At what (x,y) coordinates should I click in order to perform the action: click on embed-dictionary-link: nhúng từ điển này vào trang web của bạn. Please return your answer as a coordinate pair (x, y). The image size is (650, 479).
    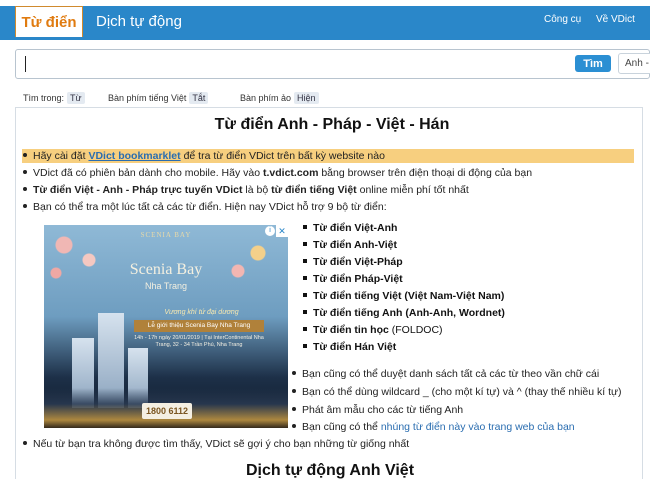
    Looking at the image, I should click on (478, 427).